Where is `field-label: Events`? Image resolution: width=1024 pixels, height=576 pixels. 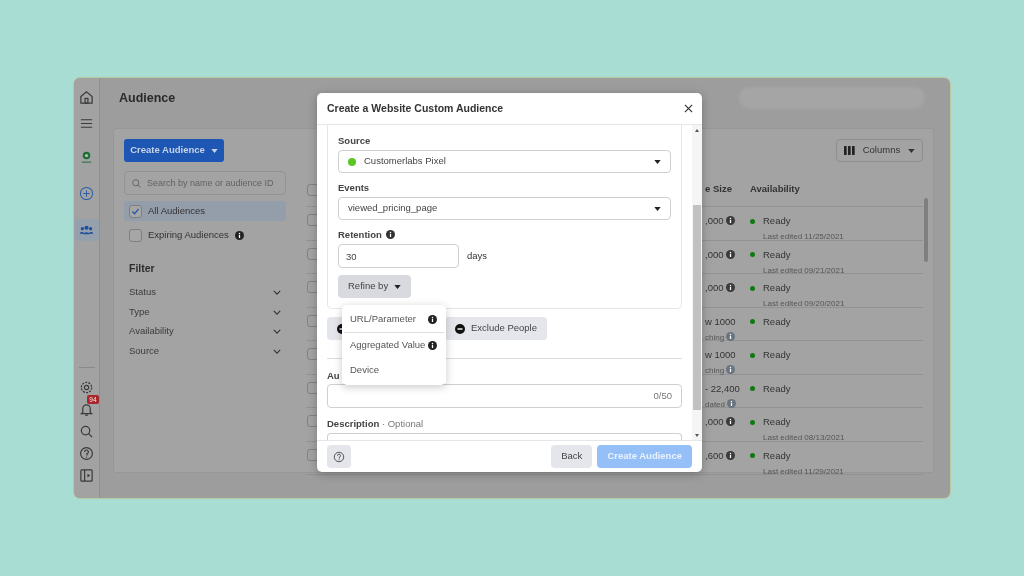 field-label: Events is located at coordinates (354, 187).